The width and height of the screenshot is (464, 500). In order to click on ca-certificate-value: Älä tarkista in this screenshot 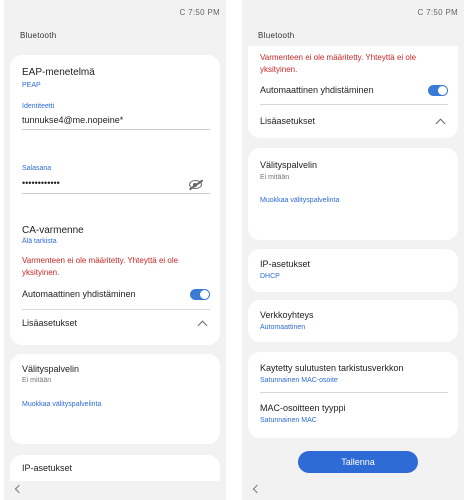, I will do `click(39, 241)`.